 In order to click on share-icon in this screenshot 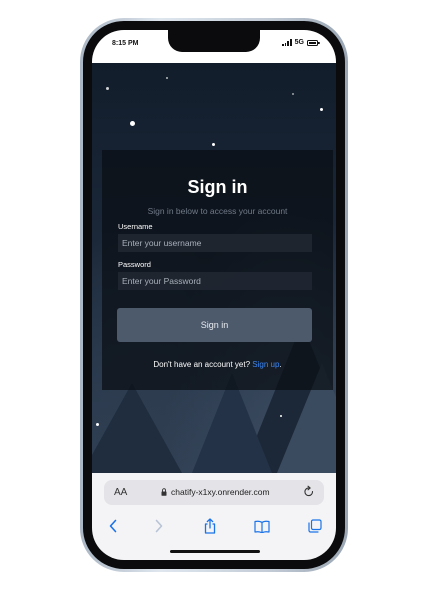, I will do `click(210, 526)`.